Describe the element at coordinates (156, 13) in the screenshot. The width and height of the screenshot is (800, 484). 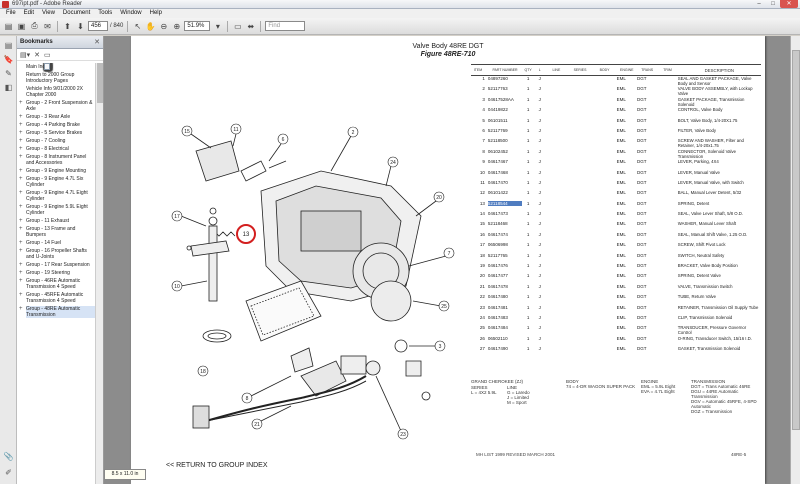
I see `menu-help: Help` at that location.